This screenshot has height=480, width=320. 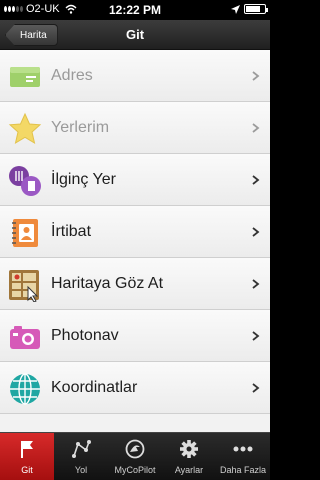 What do you see at coordinates (243, 470) in the screenshot?
I see `tab-label: Daha Fazla` at bounding box center [243, 470].